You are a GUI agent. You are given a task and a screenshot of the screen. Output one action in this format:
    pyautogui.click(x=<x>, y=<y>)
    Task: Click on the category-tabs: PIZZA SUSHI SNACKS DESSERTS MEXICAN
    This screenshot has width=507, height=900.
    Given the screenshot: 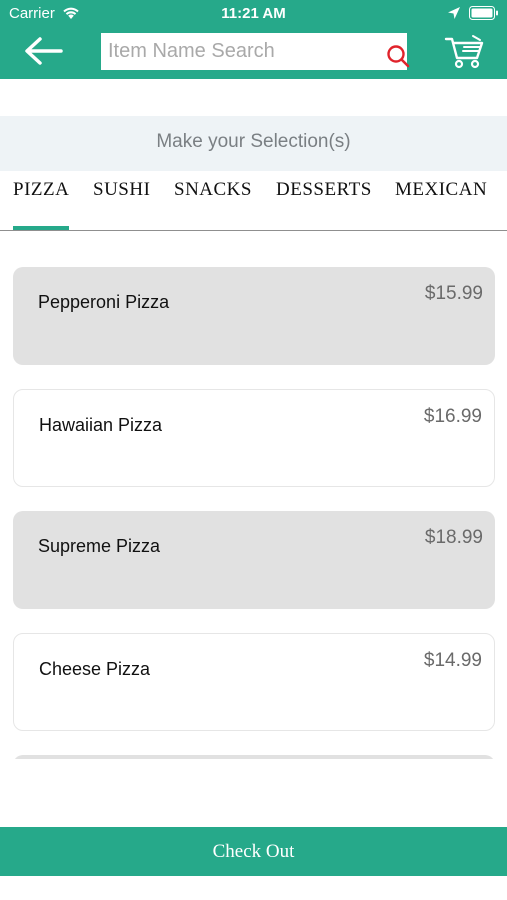 What is the action you would take?
    pyautogui.click(x=253, y=201)
    